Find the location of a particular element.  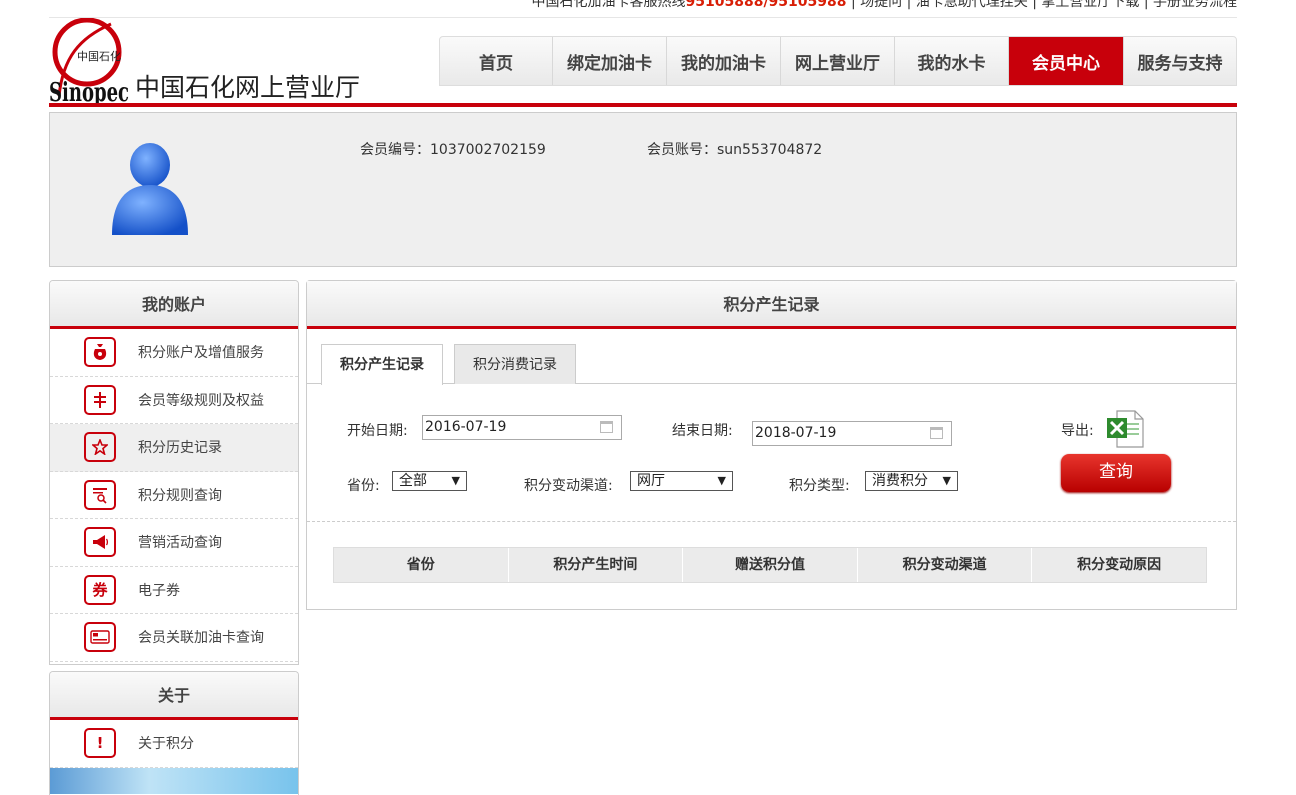

main-panel-title: 积分产生记录 is located at coordinates (771, 305).